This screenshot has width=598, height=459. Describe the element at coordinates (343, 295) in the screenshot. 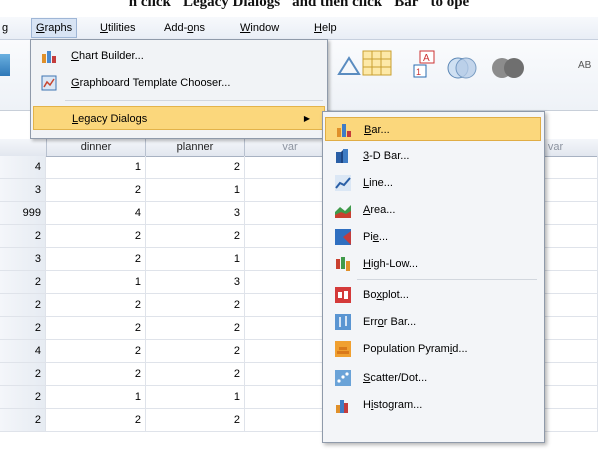

I see `boxplot-icon` at that location.